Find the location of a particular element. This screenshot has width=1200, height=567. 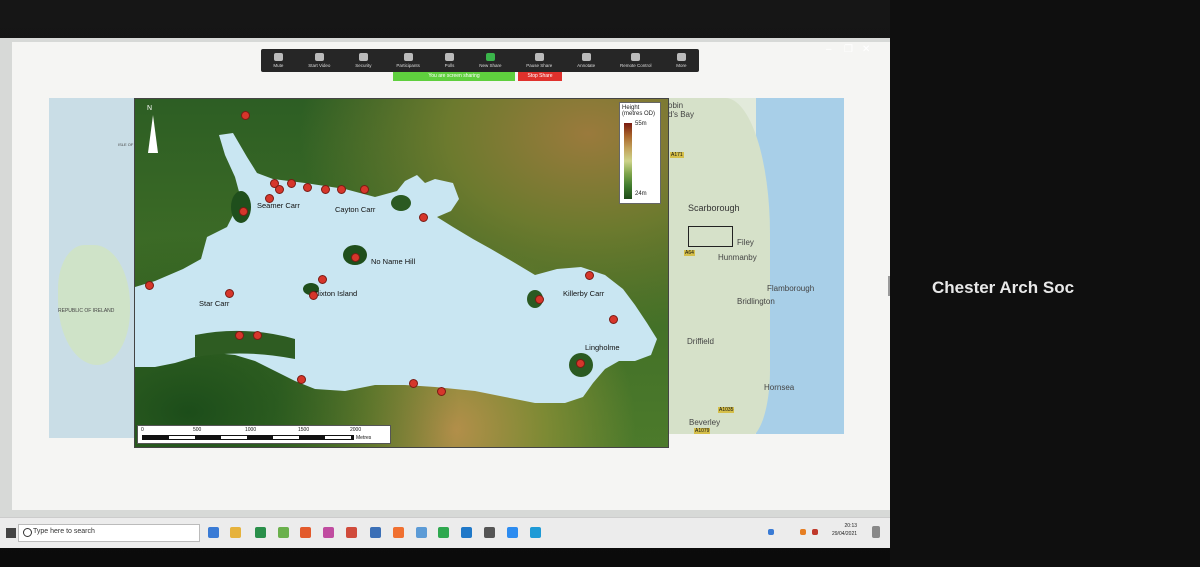

participant-name: Chester Arch Soc is located at coordinates (1003, 287).